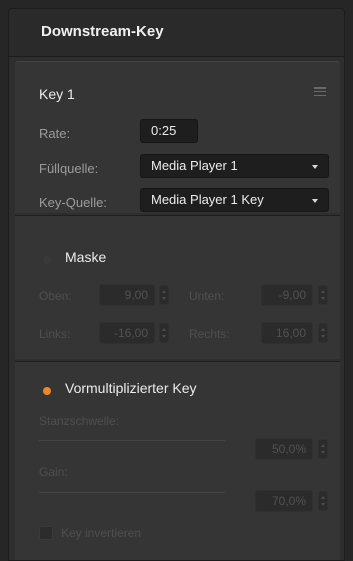 The height and width of the screenshot is (561, 353). I want to click on mask-left-stepper, so click(164, 333).